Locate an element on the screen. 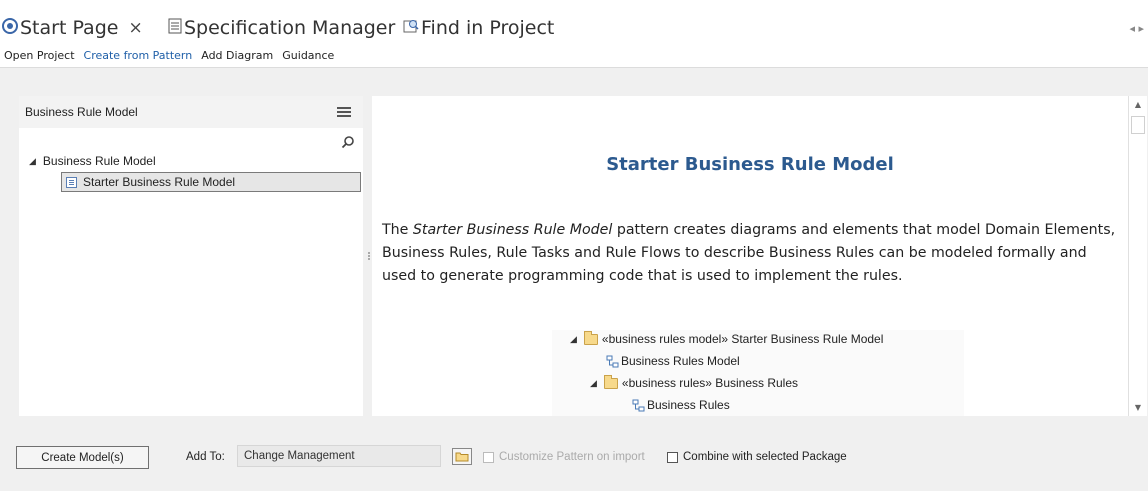  tree-node-selected-label: Starter Business Rule Model is located at coordinates (159, 182).